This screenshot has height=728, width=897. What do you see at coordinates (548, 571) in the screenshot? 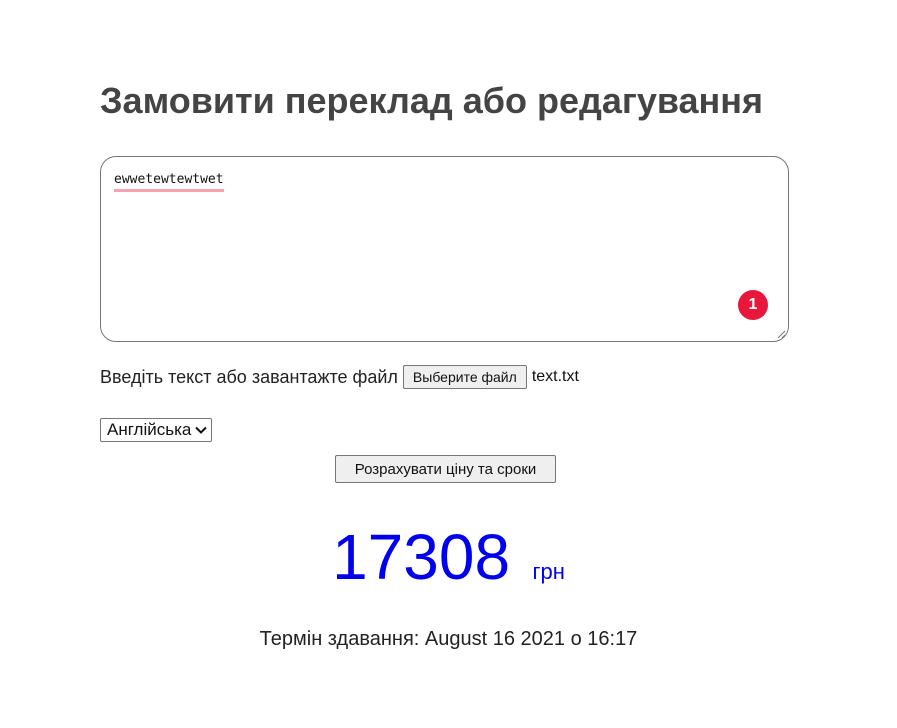
I see `price-currency: грн` at bounding box center [548, 571].